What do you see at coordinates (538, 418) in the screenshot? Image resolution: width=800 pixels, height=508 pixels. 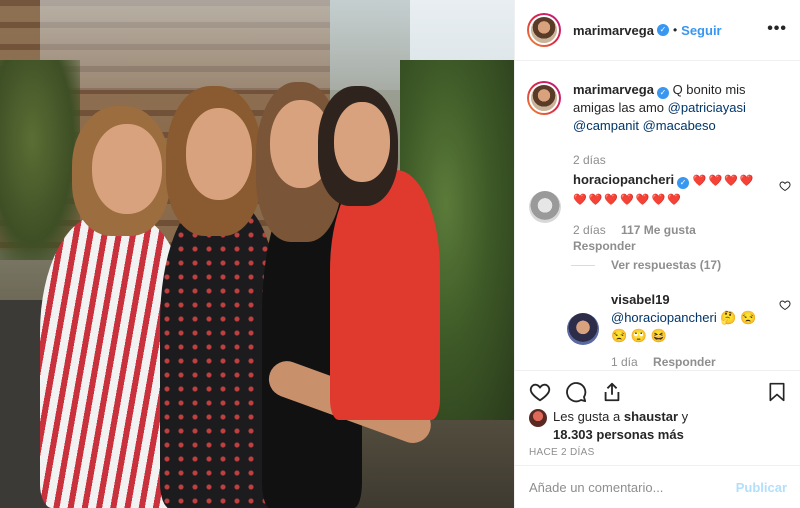 I see `liker-avatar` at bounding box center [538, 418].